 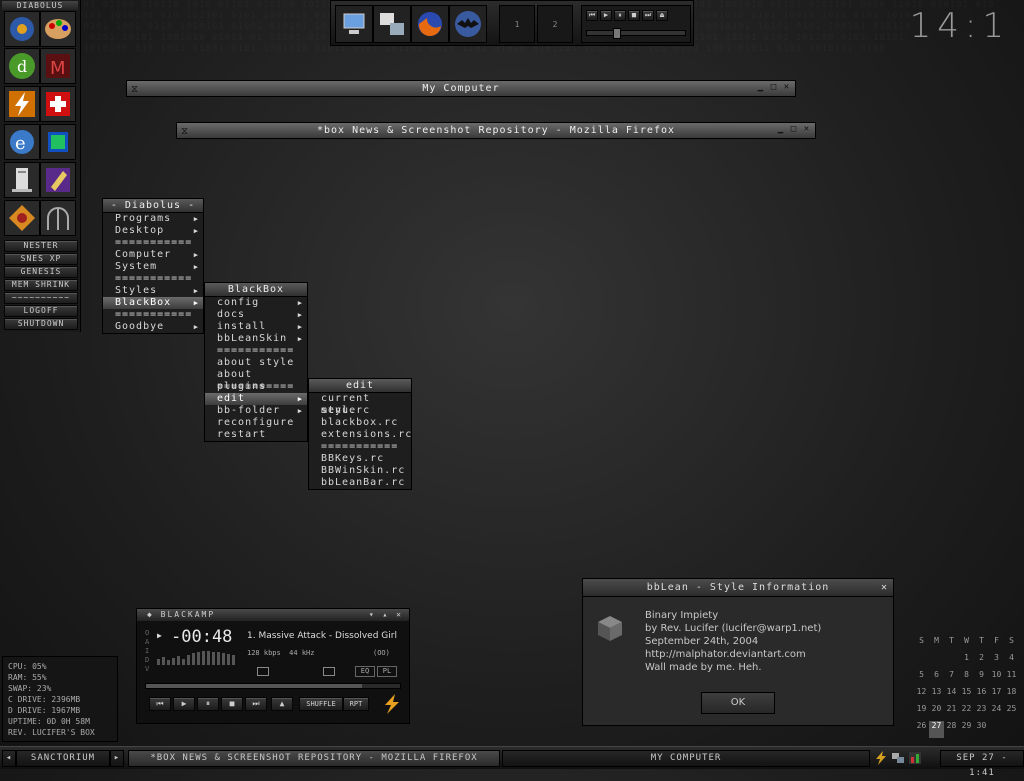 What do you see at coordinates (392, 24) in the screenshot?
I see `network-computer-icon` at bounding box center [392, 24].